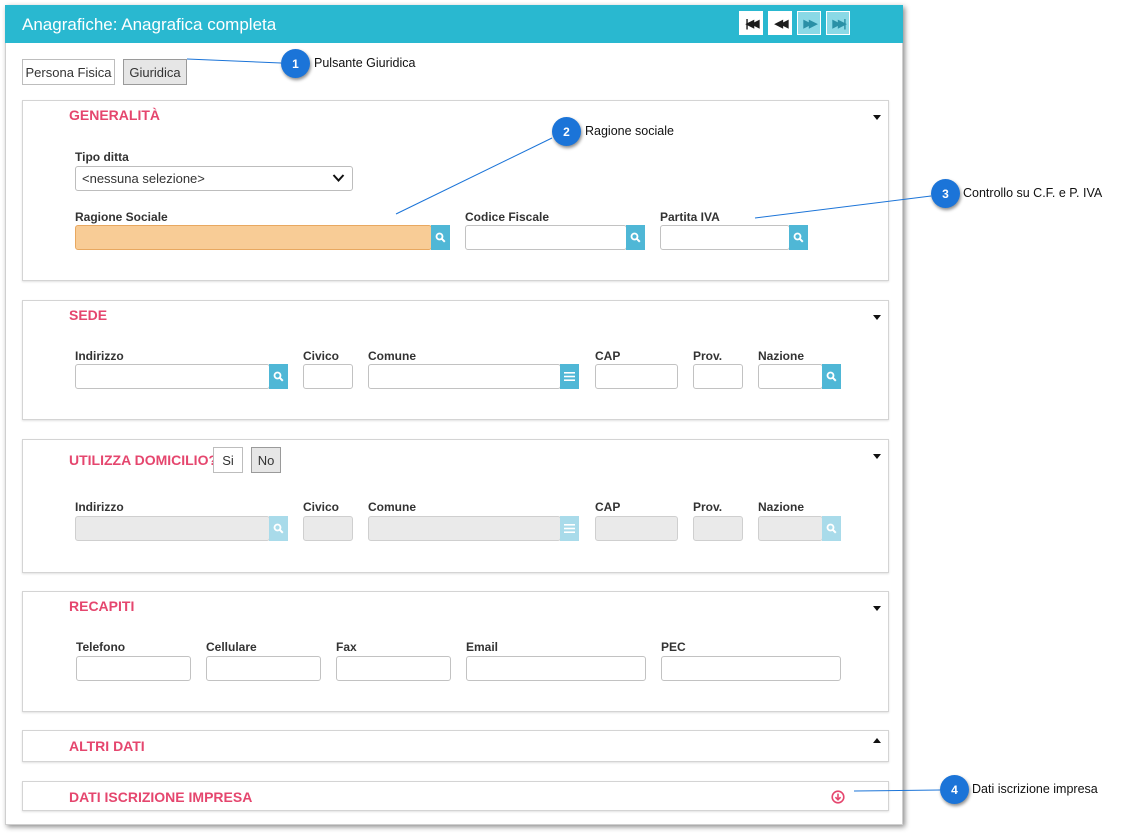 The height and width of the screenshot is (833, 1126). I want to click on callout-4-line, so click(897, 790).